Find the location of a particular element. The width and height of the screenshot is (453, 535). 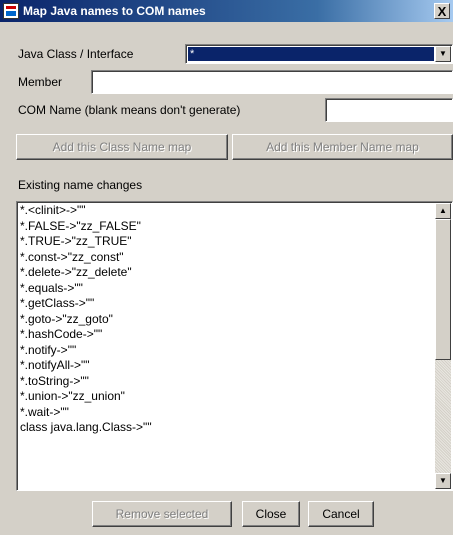

add-member-name-map-button: Add this Member Name map is located at coordinates (342, 147).